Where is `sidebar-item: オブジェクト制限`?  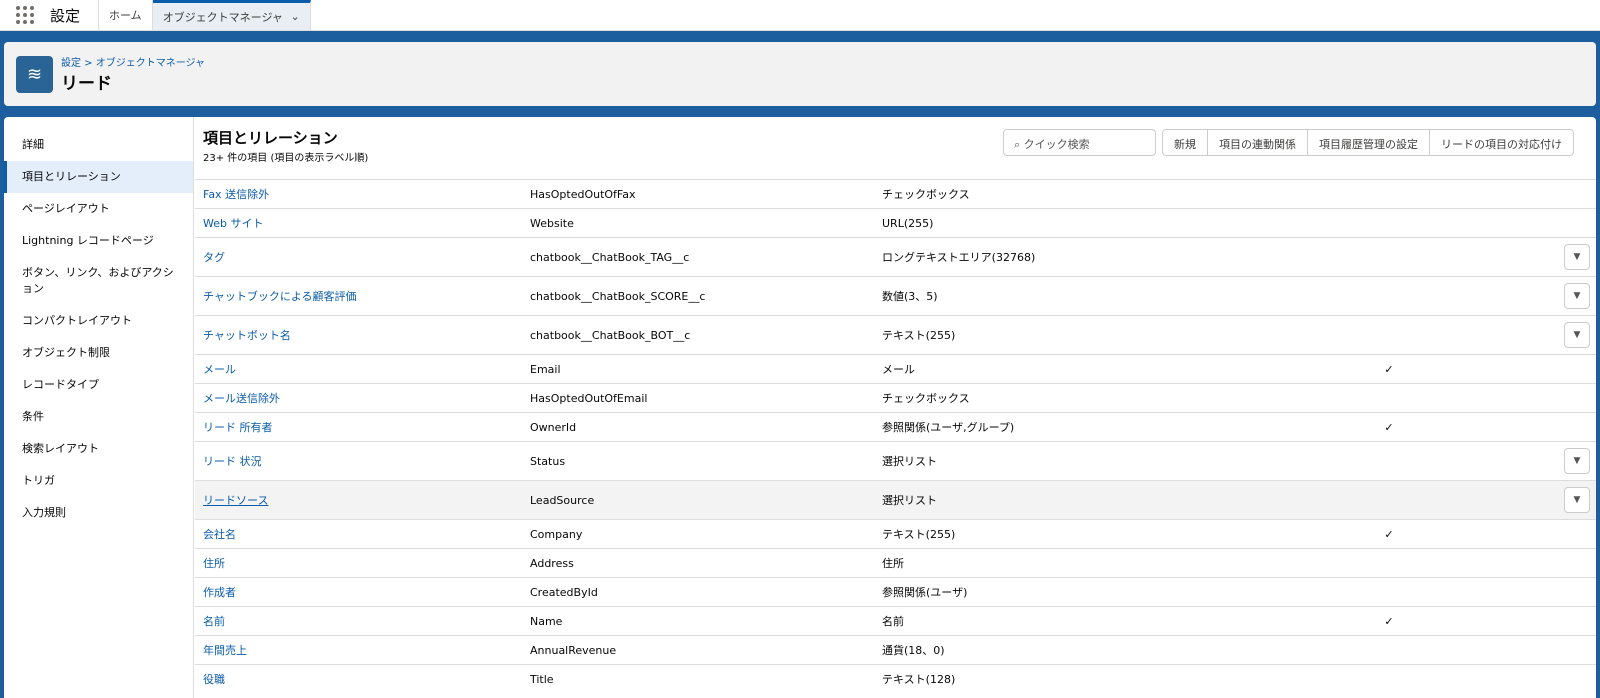 sidebar-item: オブジェクト制限 is located at coordinates (98, 353).